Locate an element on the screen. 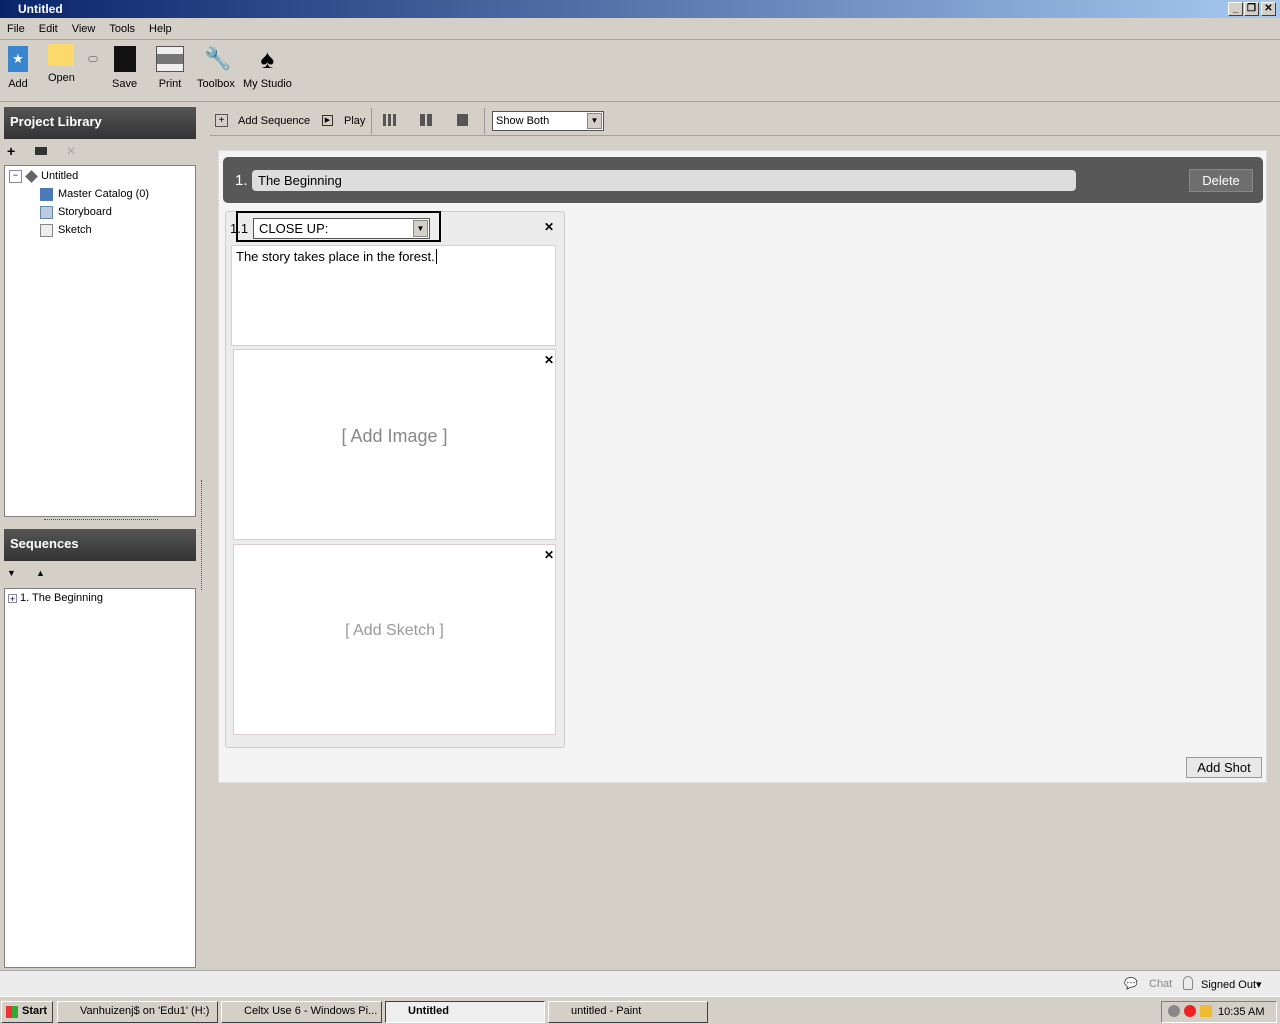 This screenshot has height=1024, width=1280. start-button: Start is located at coordinates (27, 1012).